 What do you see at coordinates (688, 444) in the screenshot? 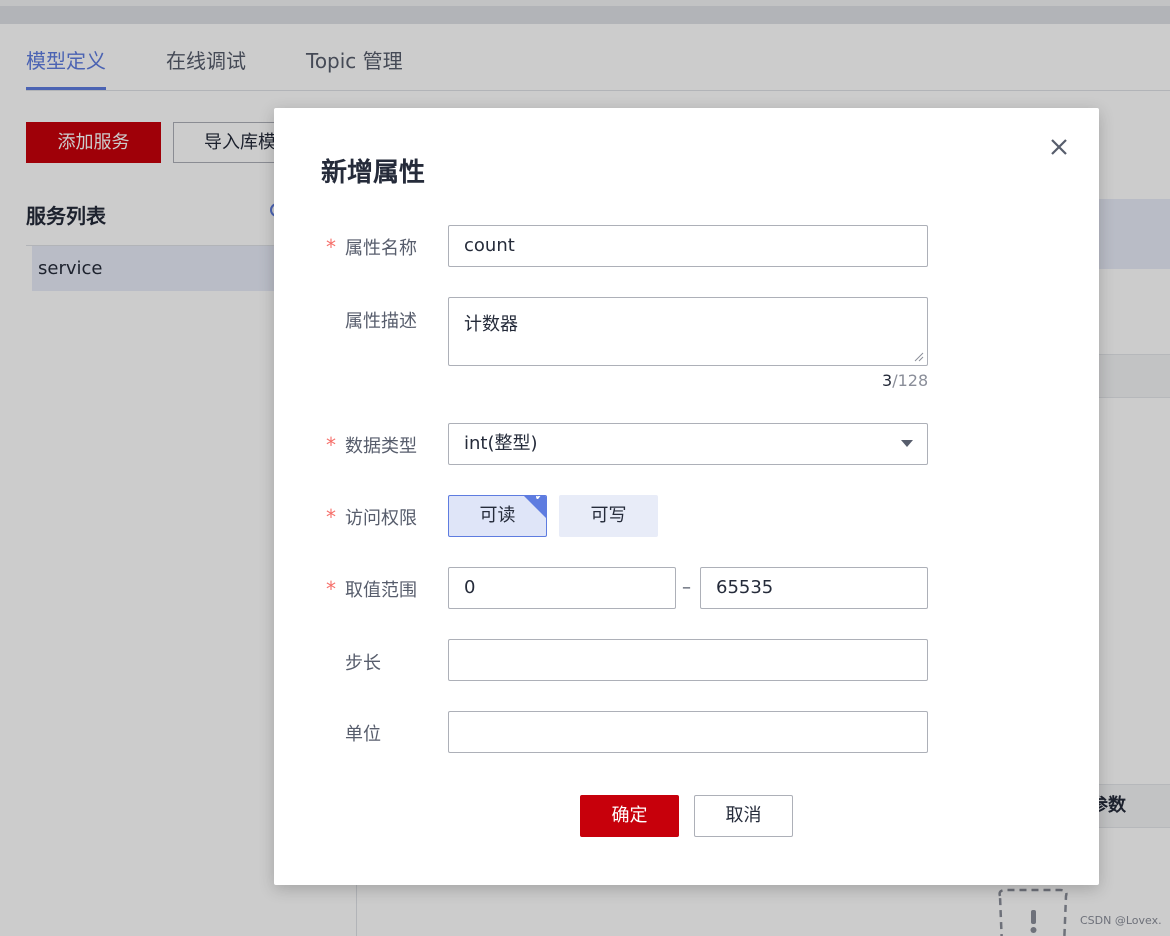
I see `data-type-select: int(整型)` at bounding box center [688, 444].